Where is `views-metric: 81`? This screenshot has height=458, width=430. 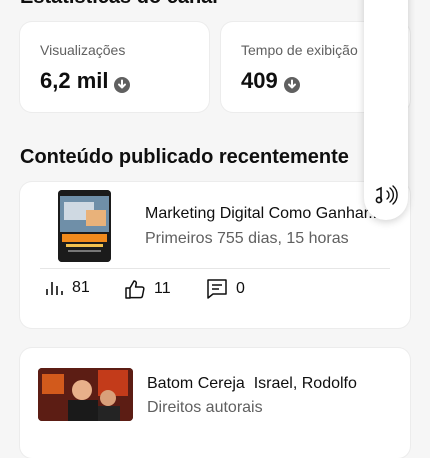
views-metric: 81 is located at coordinates (67, 288).